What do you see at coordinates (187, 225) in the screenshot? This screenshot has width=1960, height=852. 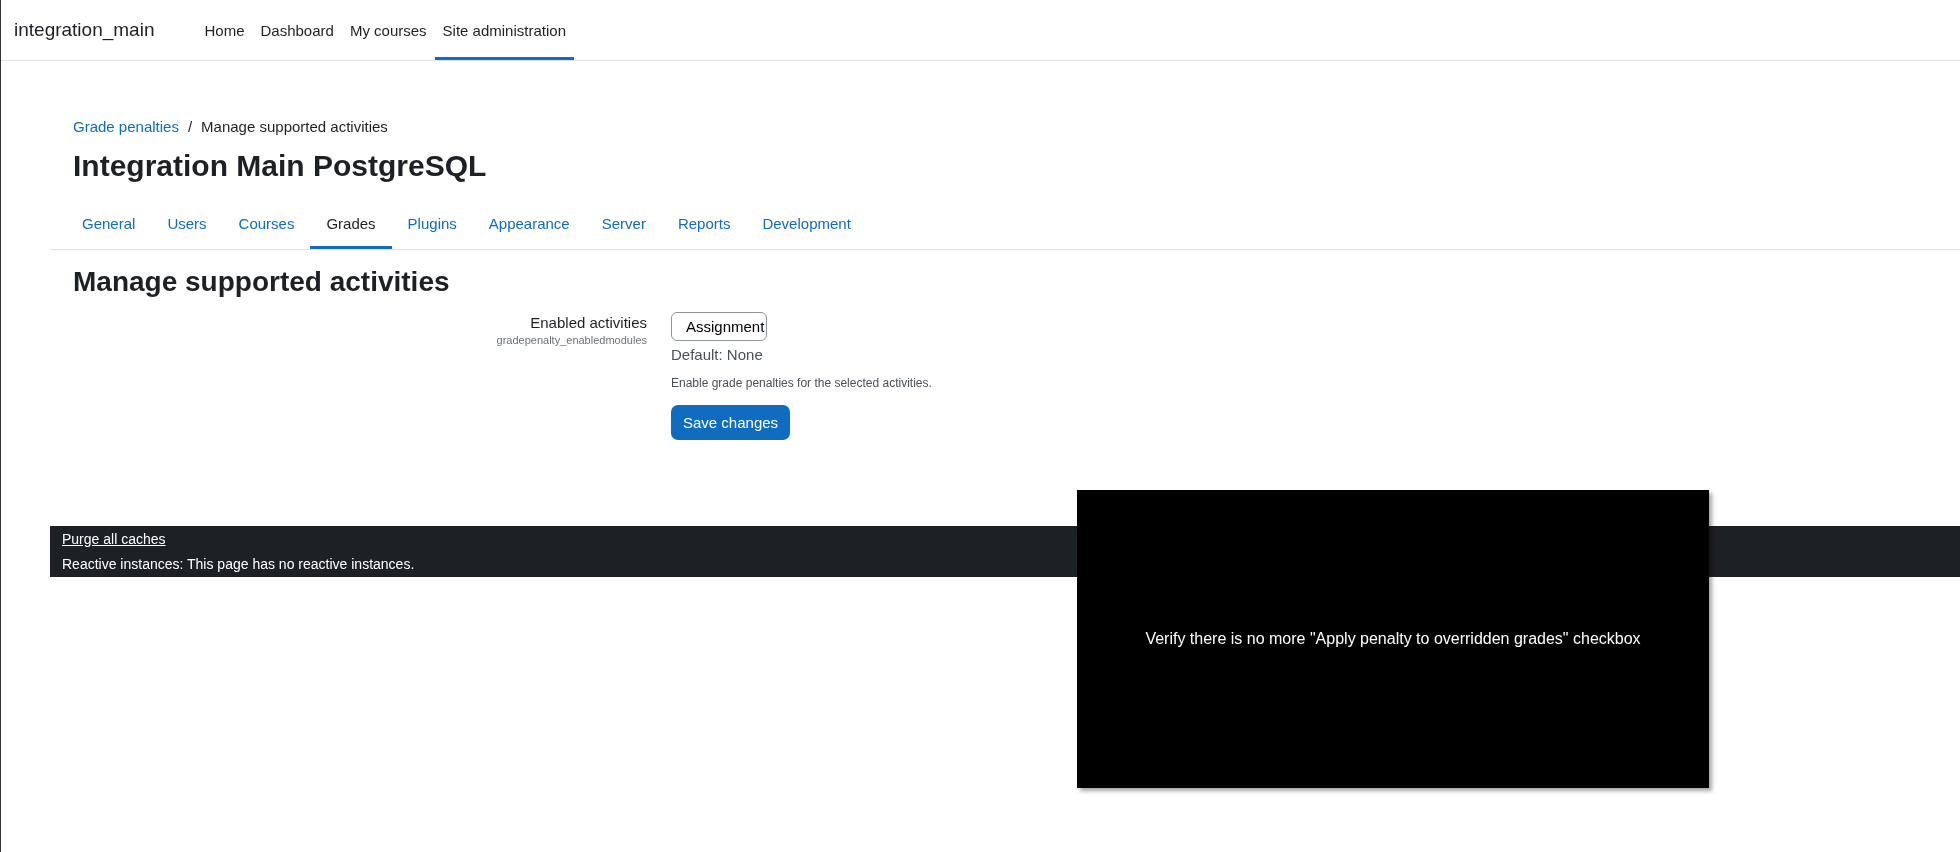 I see `admin-tab: Users` at bounding box center [187, 225].